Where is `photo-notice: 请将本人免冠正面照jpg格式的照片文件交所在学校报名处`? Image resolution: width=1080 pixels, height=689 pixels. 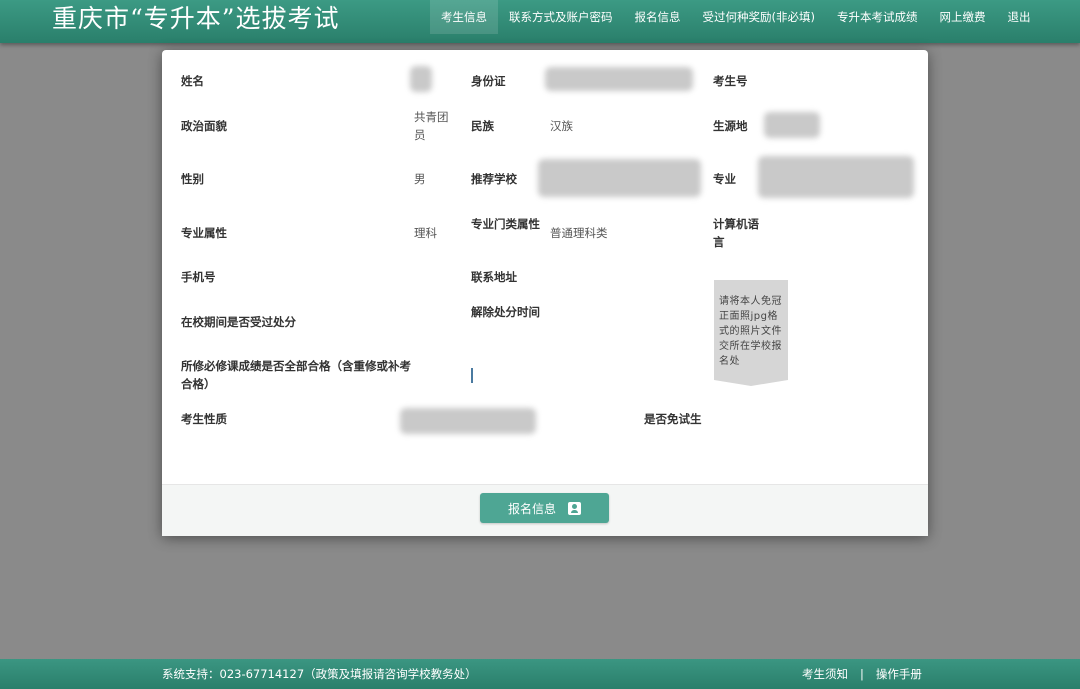 photo-notice: 请将本人免冠正面照jpg格式的照片文件交所在学校报名处 is located at coordinates (750, 331).